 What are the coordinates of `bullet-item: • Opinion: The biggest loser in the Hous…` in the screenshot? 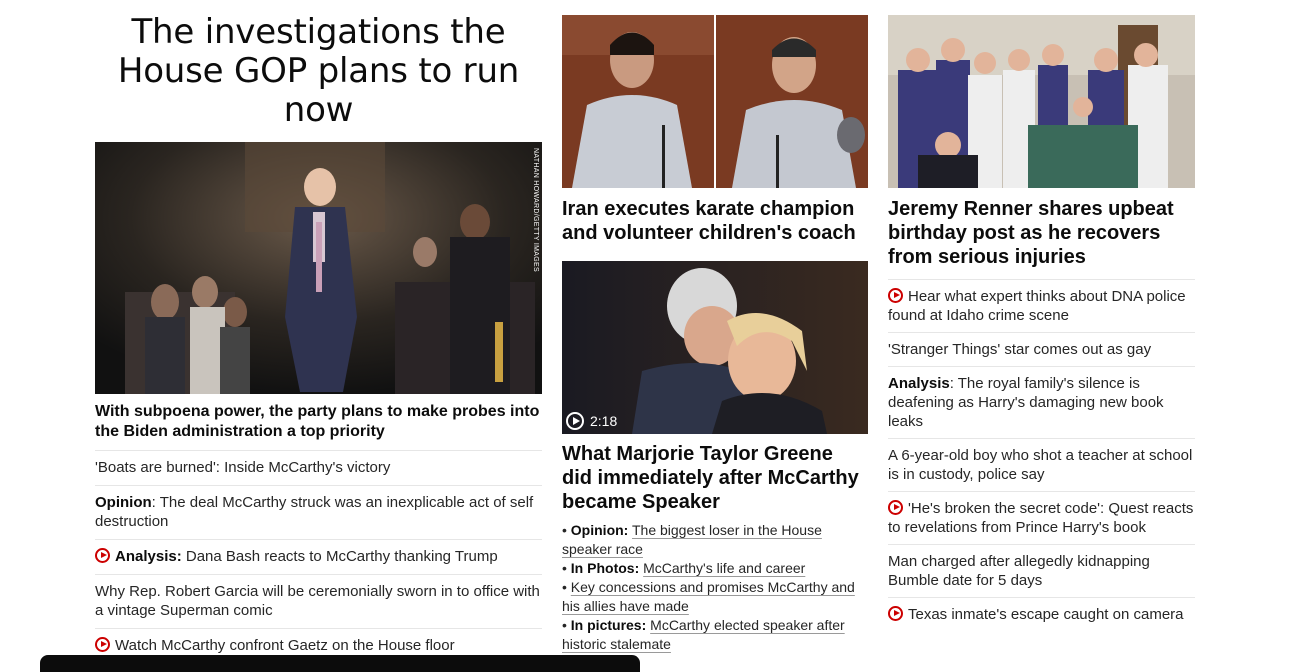 It's located at (715, 540).